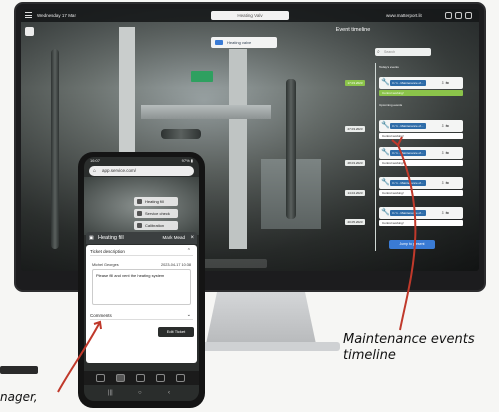 The width and height of the screenshot is (499, 412). I want to click on annotation-timeline: Maintenance events timeline, so click(409, 347).